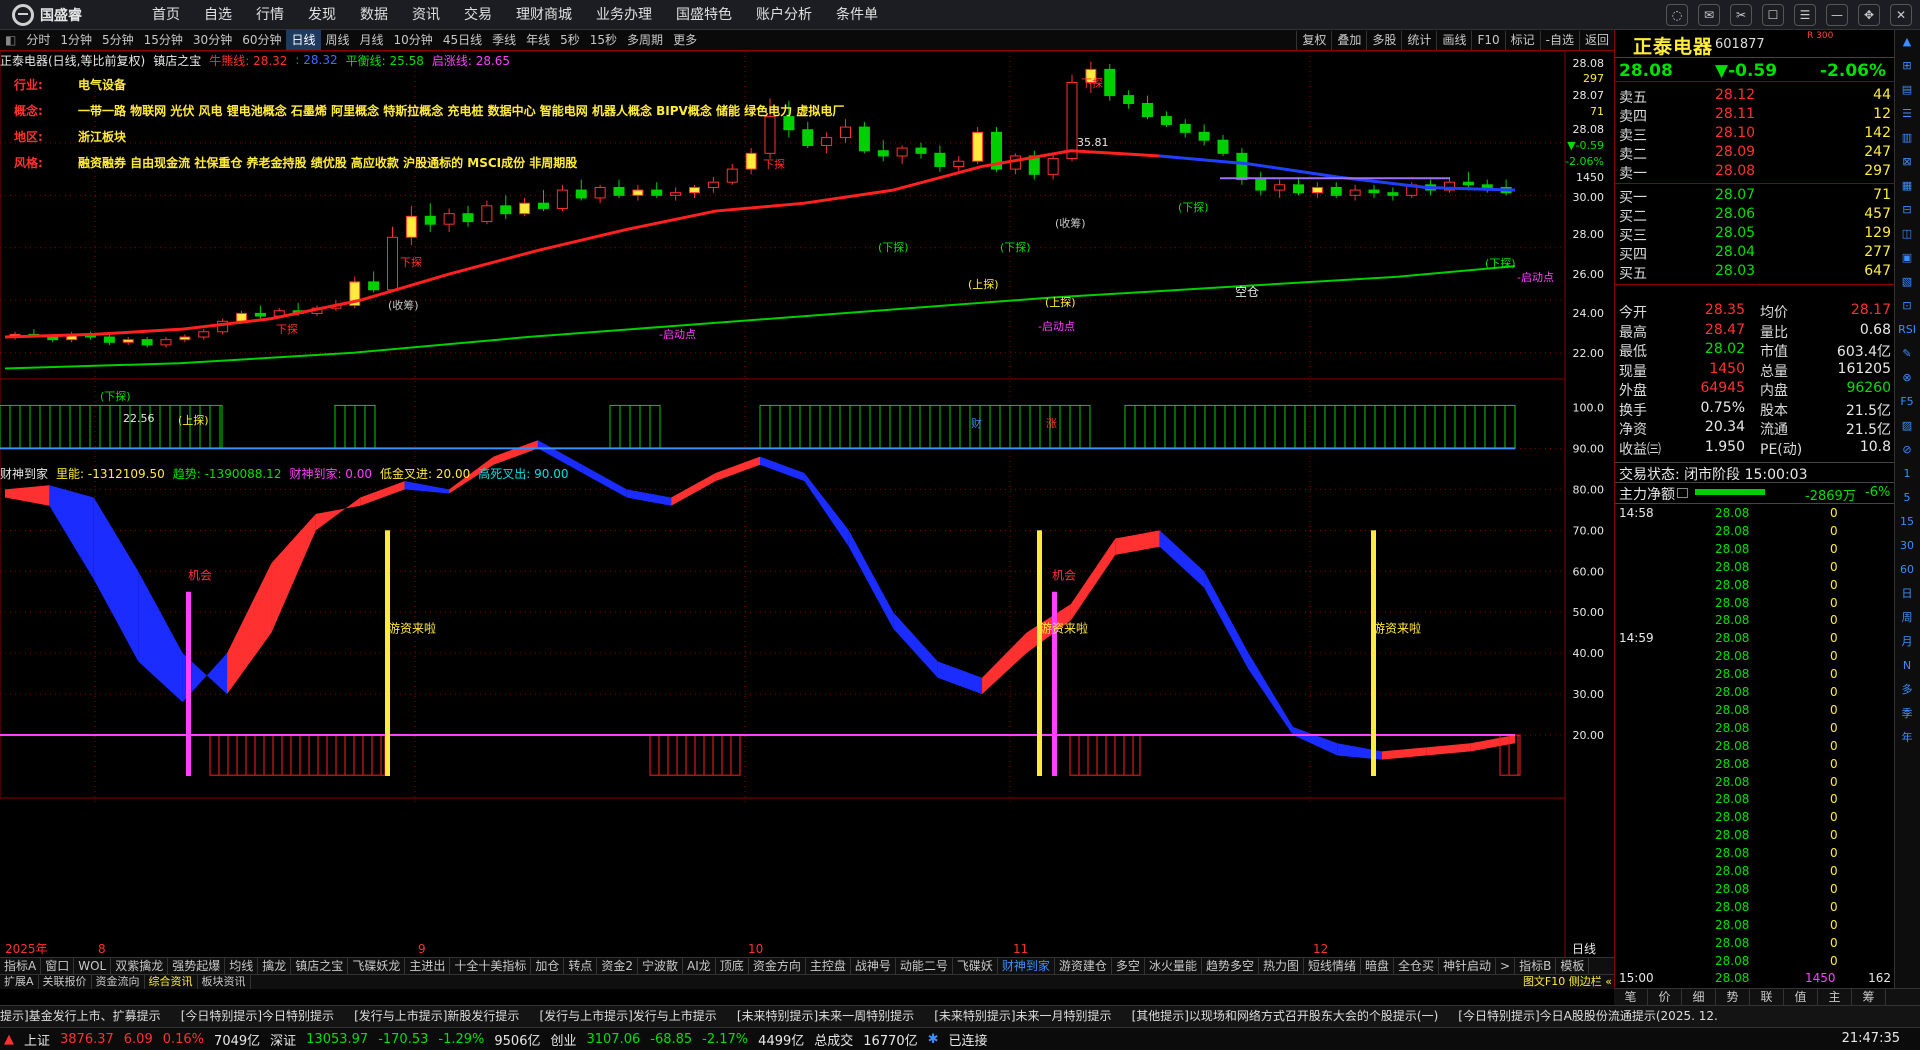 The width and height of the screenshot is (1920, 1050). Describe the element at coordinates (1907, 594) in the screenshot. I see `sidebar-icon-23: 日` at that location.